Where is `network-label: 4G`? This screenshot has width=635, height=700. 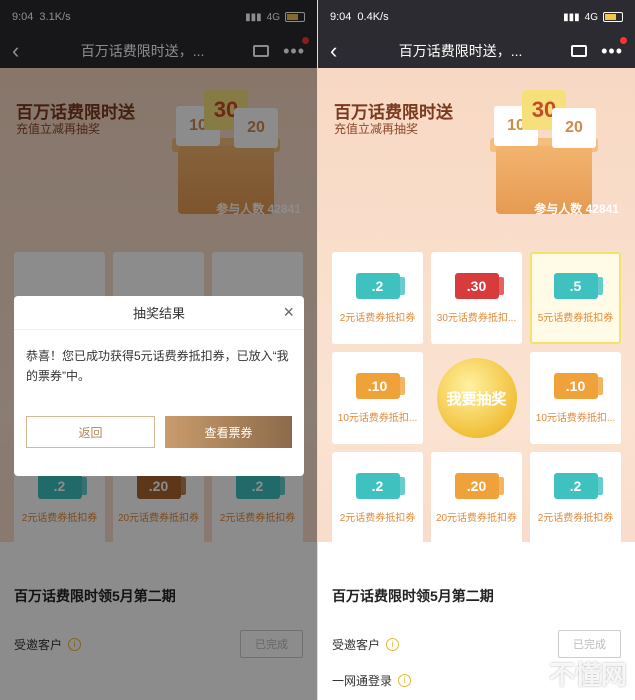
network-label: 4G is located at coordinates (591, 17).